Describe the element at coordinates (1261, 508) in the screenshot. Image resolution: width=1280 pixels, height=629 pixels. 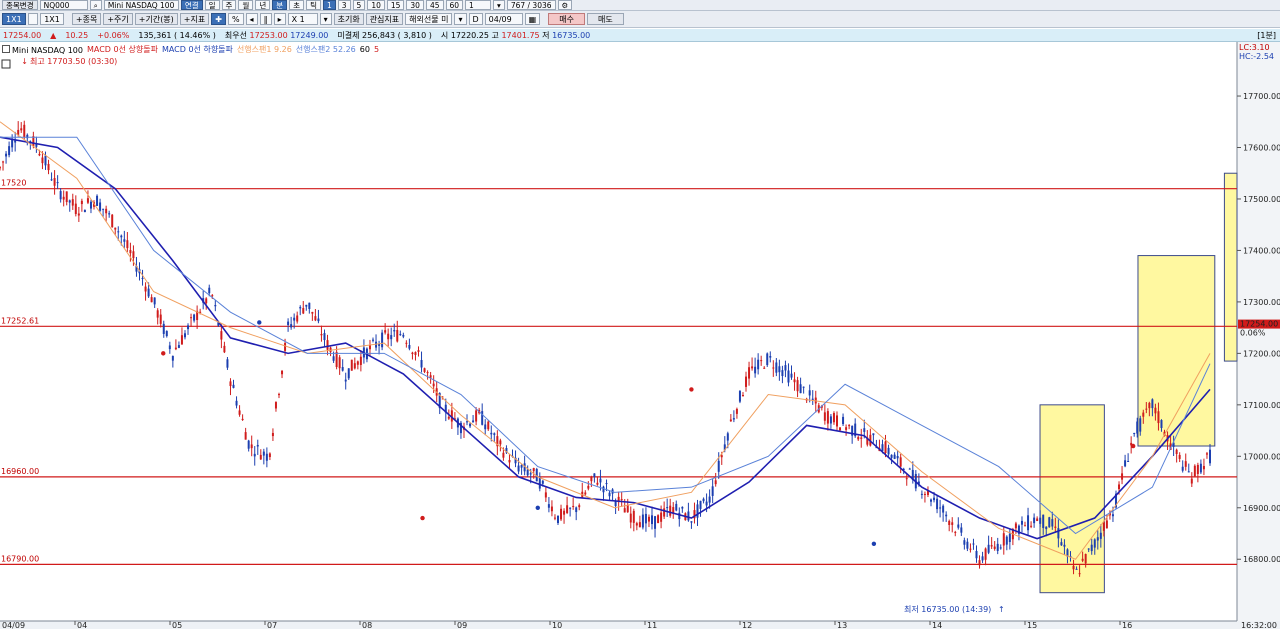
I see `y-tick-label: 16900.00` at that location.